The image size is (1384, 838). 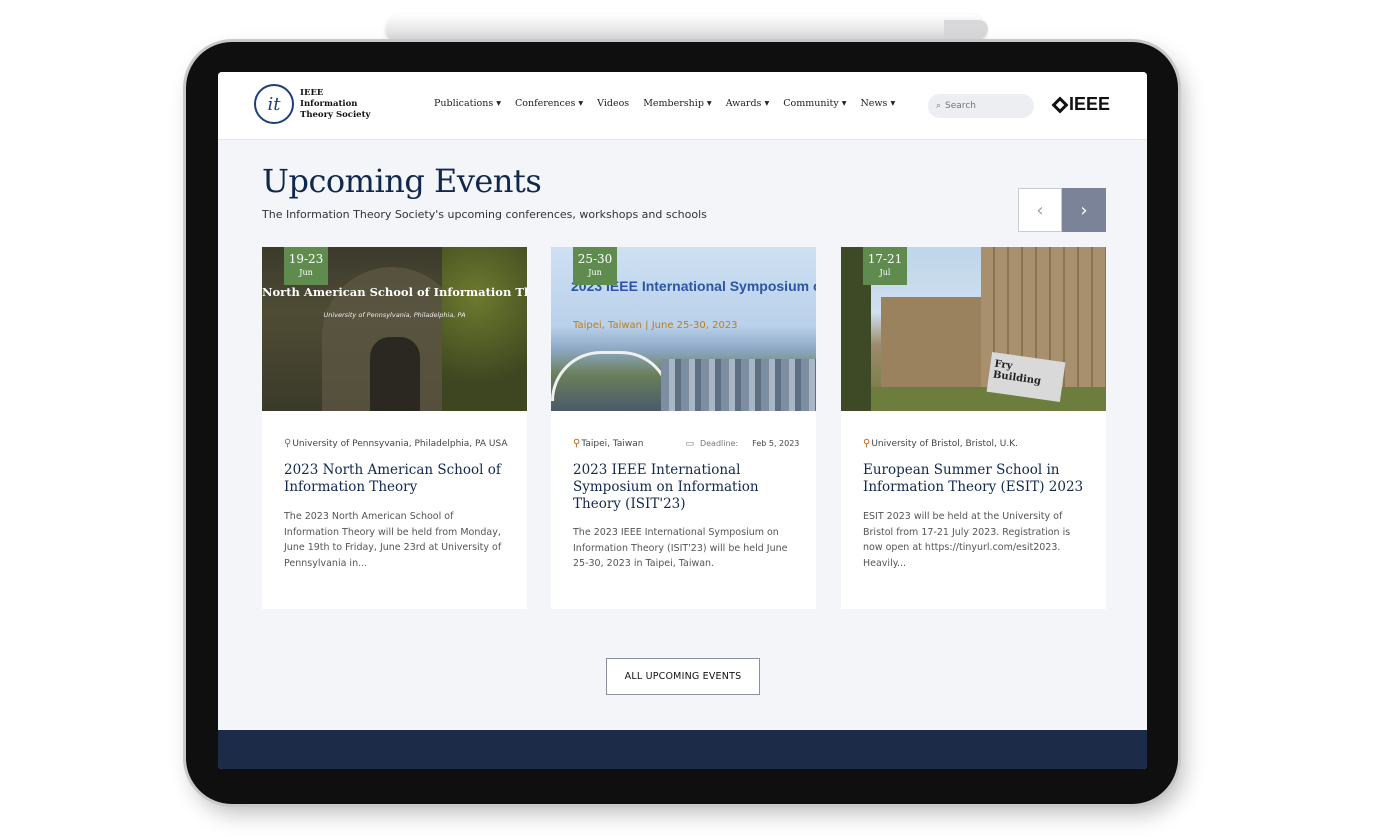 I want to click on carousel-prev-button: ‹, so click(x=1040, y=210).